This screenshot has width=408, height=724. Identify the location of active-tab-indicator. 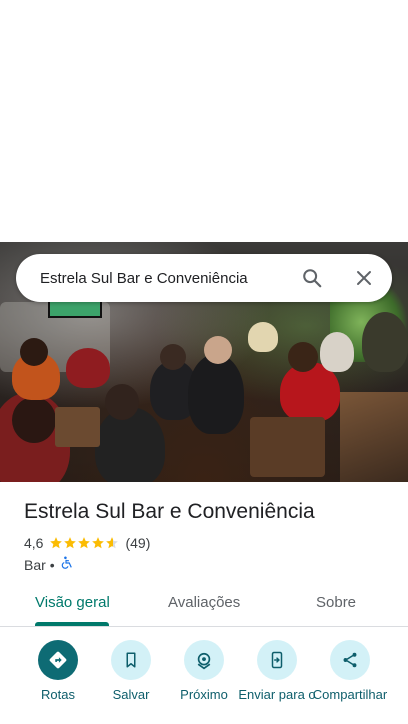
(72, 624).